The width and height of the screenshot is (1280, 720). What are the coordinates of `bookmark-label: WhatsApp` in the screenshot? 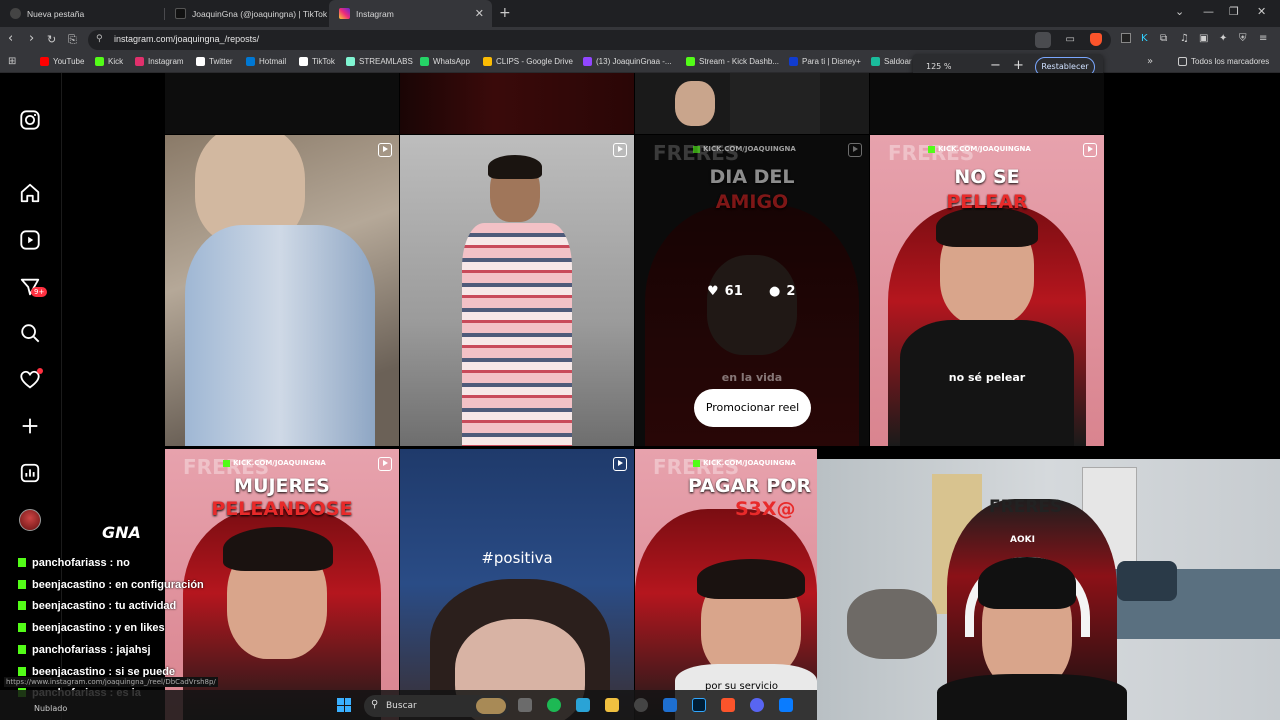 It's located at (451, 61).